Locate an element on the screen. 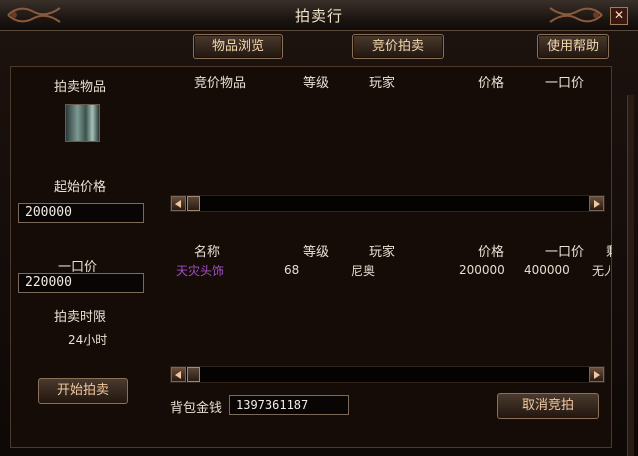 This screenshot has width=638, height=456. duration-value: 24小时 is located at coordinates (87, 339).